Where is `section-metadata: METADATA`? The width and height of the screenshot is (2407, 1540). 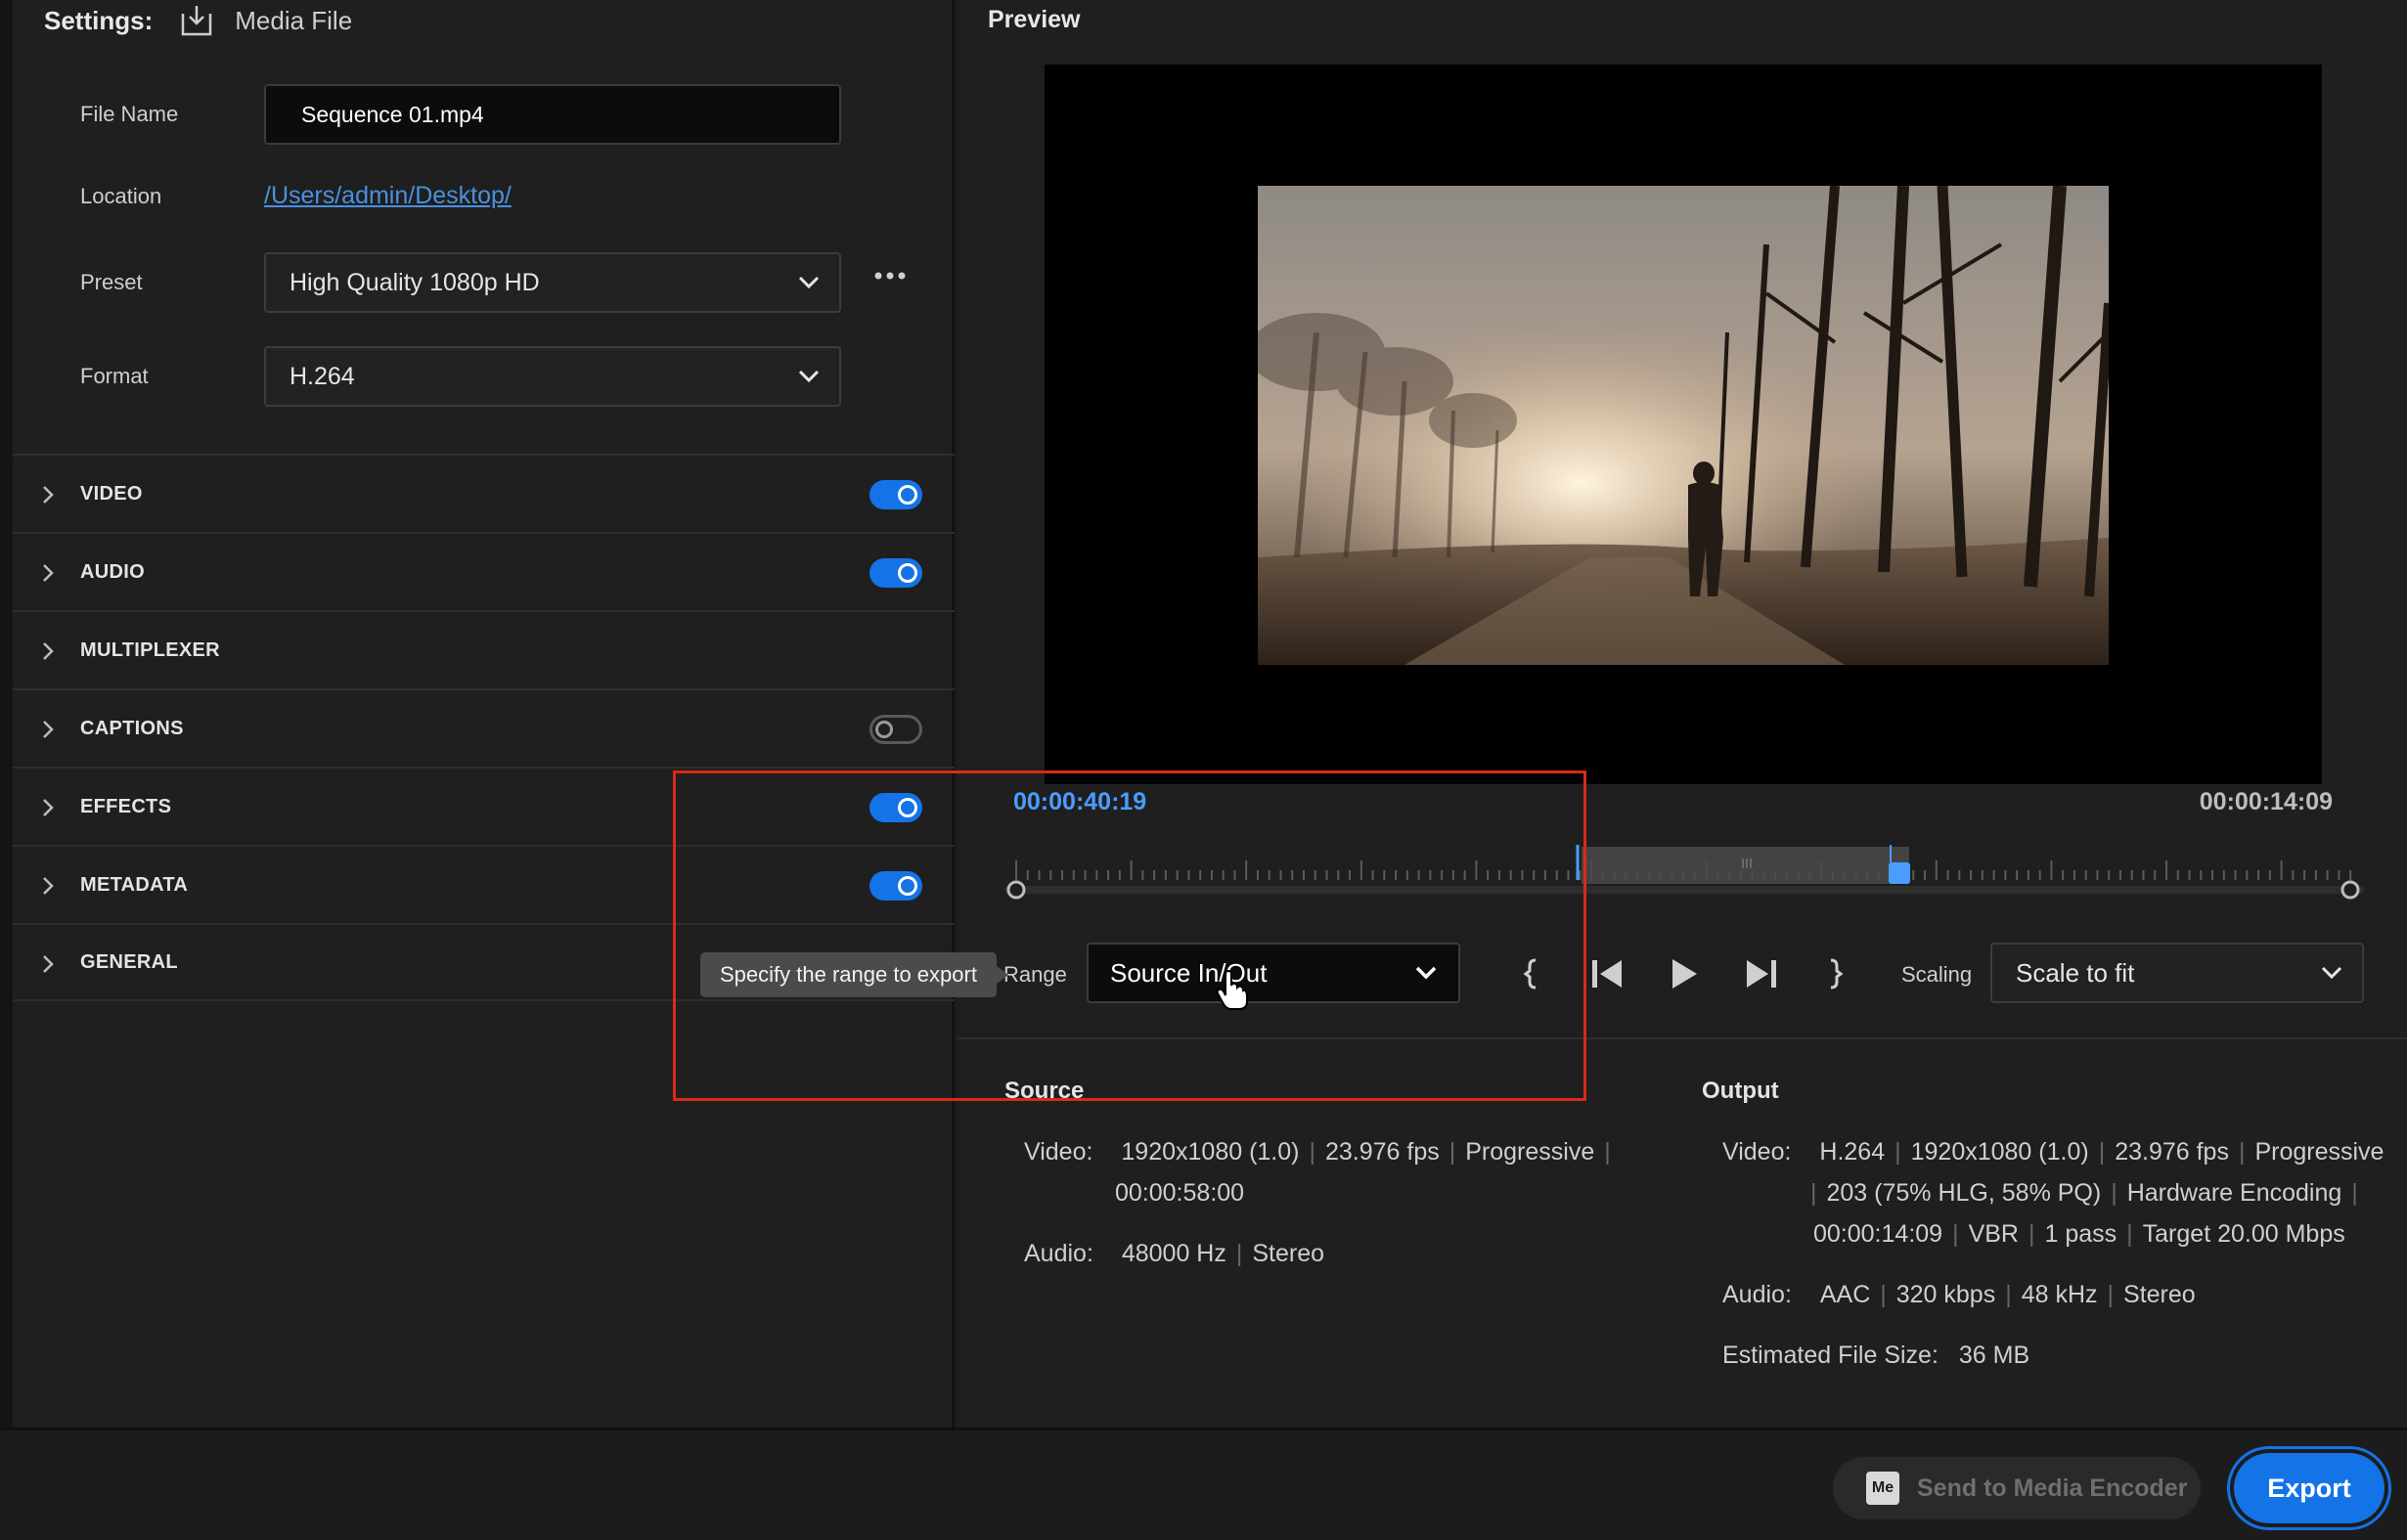 section-metadata: METADATA is located at coordinates (484, 884).